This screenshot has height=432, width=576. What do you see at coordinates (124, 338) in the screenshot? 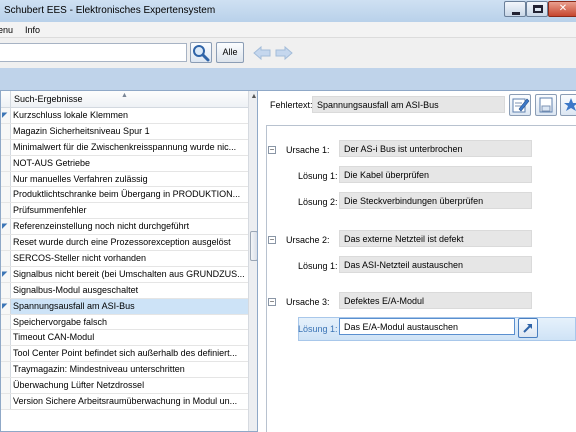
I see `list-item: Timeout CAN-Modul` at bounding box center [124, 338].